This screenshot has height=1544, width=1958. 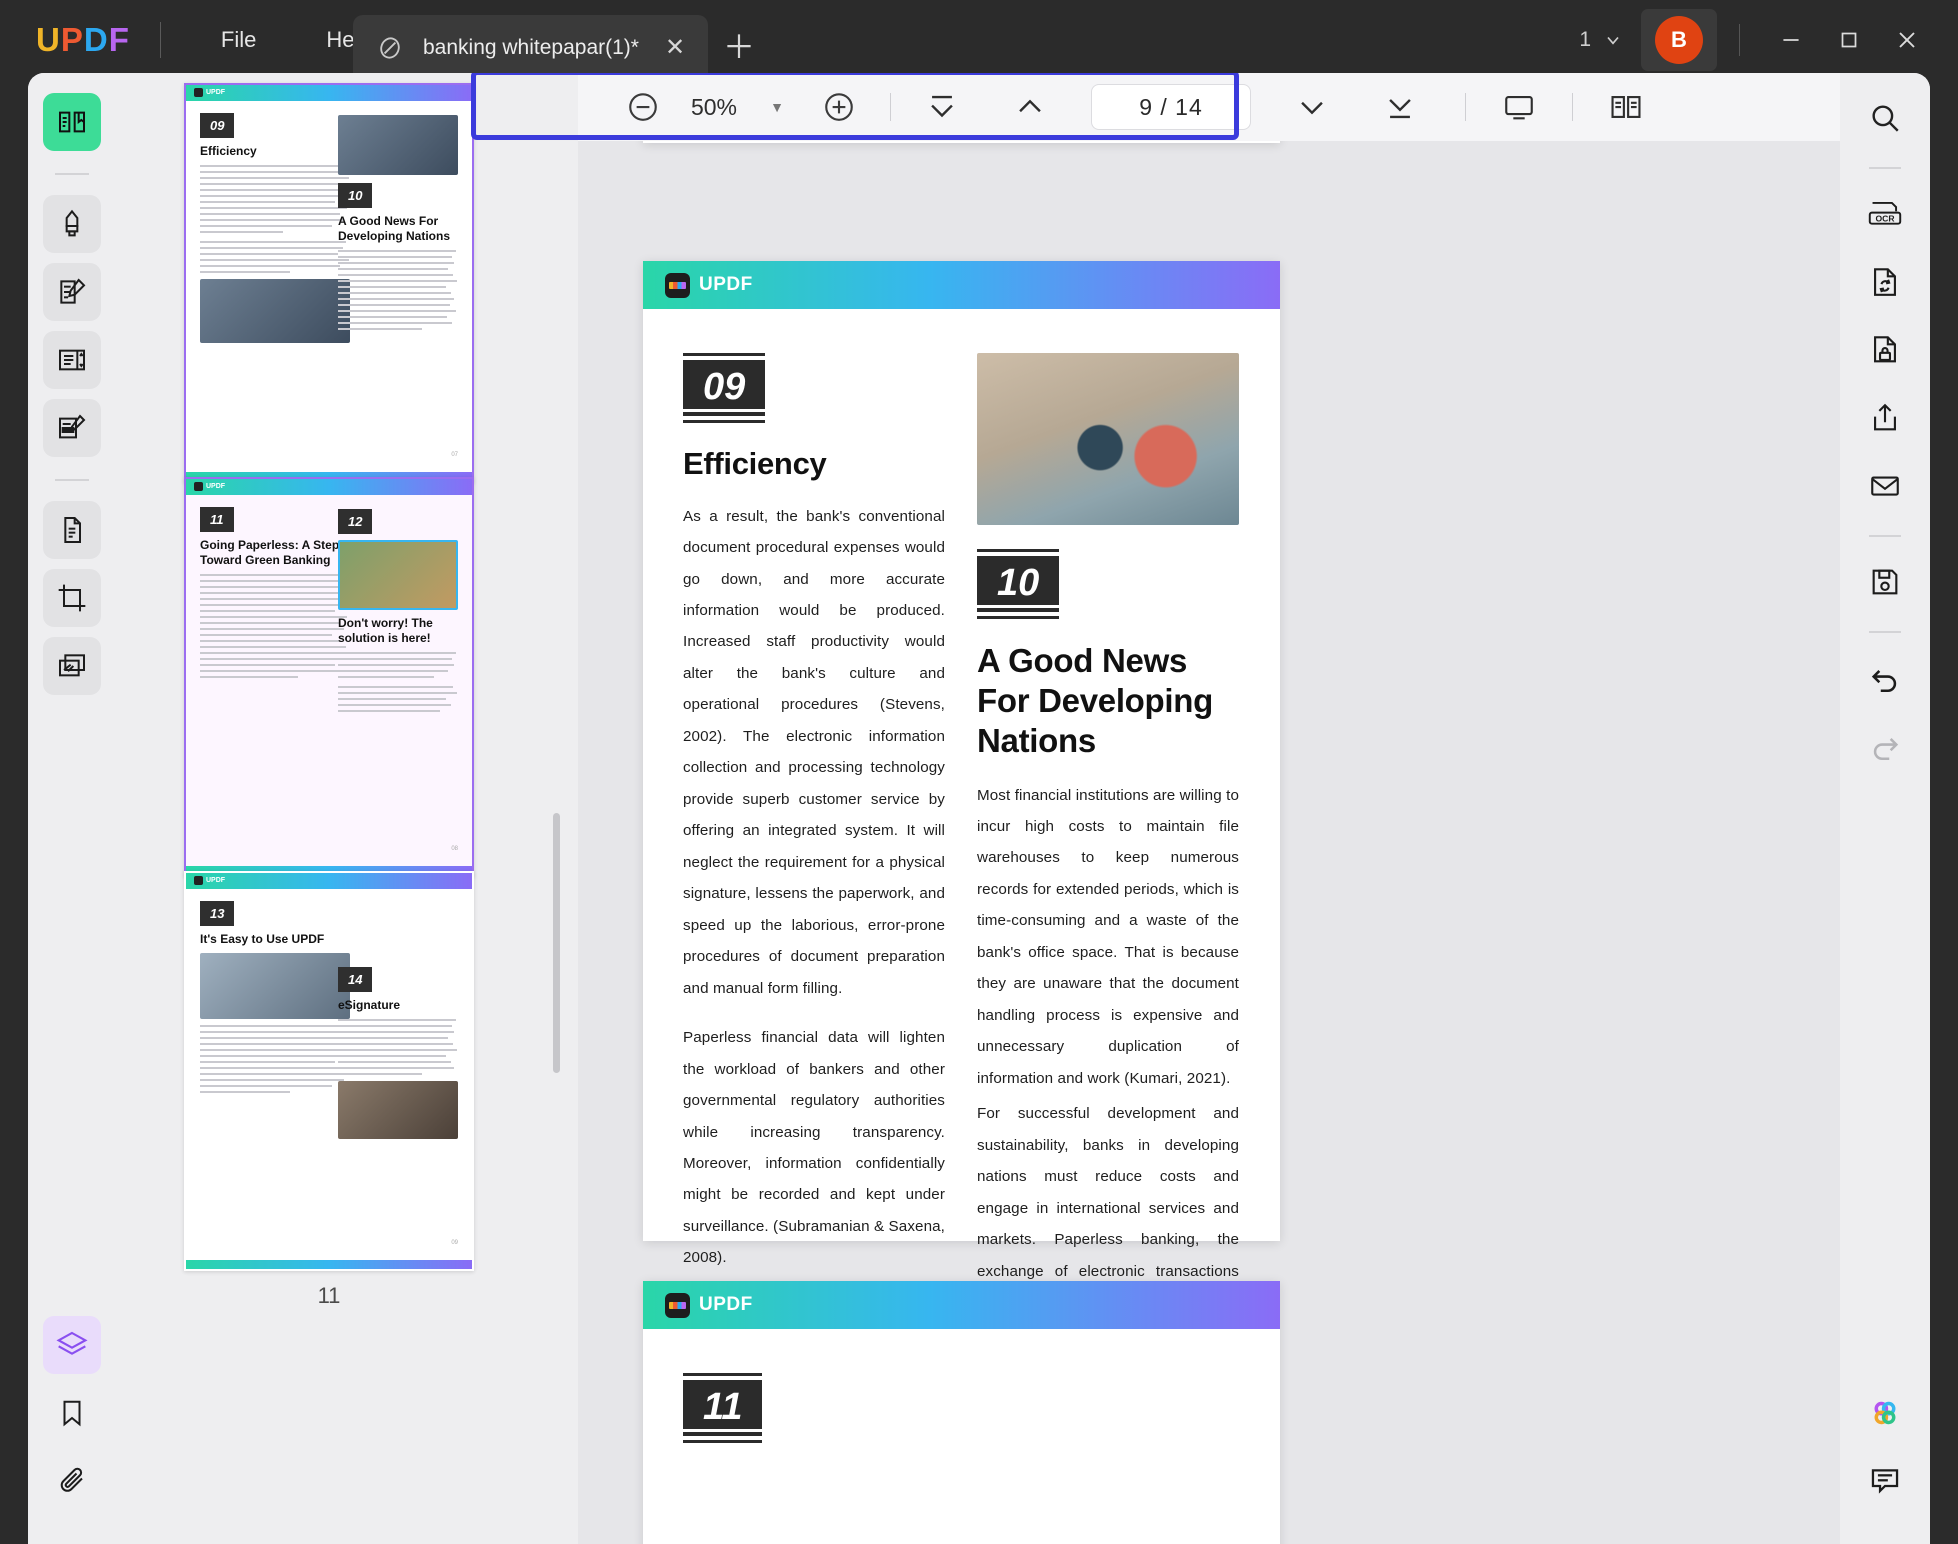 I want to click on page-brand-text: UPDF, so click(x=726, y=284).